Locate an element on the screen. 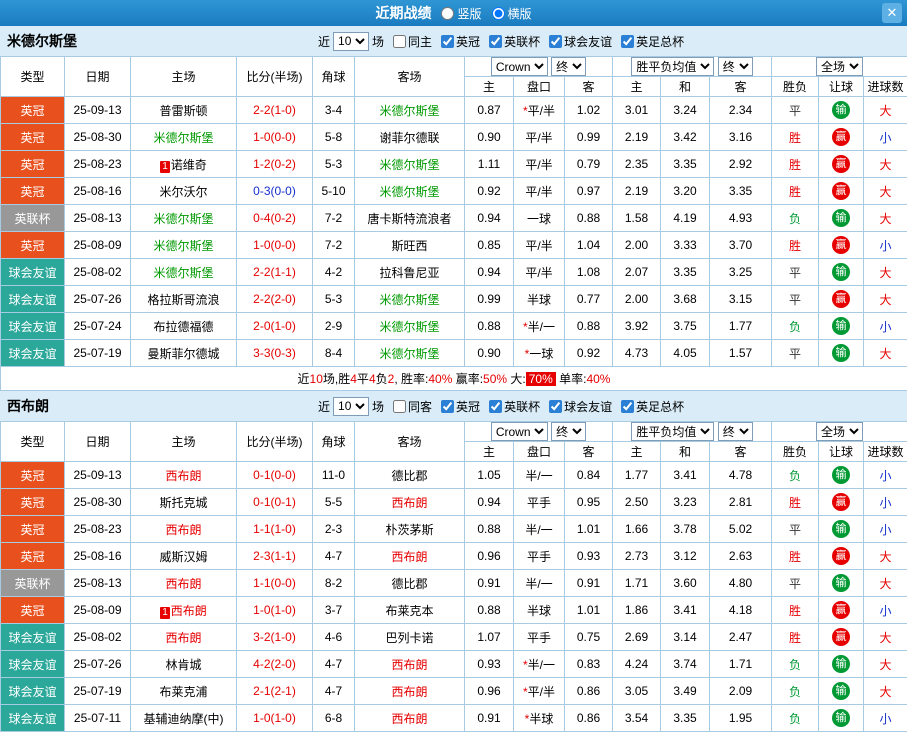  odds-away: 0.79 is located at coordinates (588, 164).